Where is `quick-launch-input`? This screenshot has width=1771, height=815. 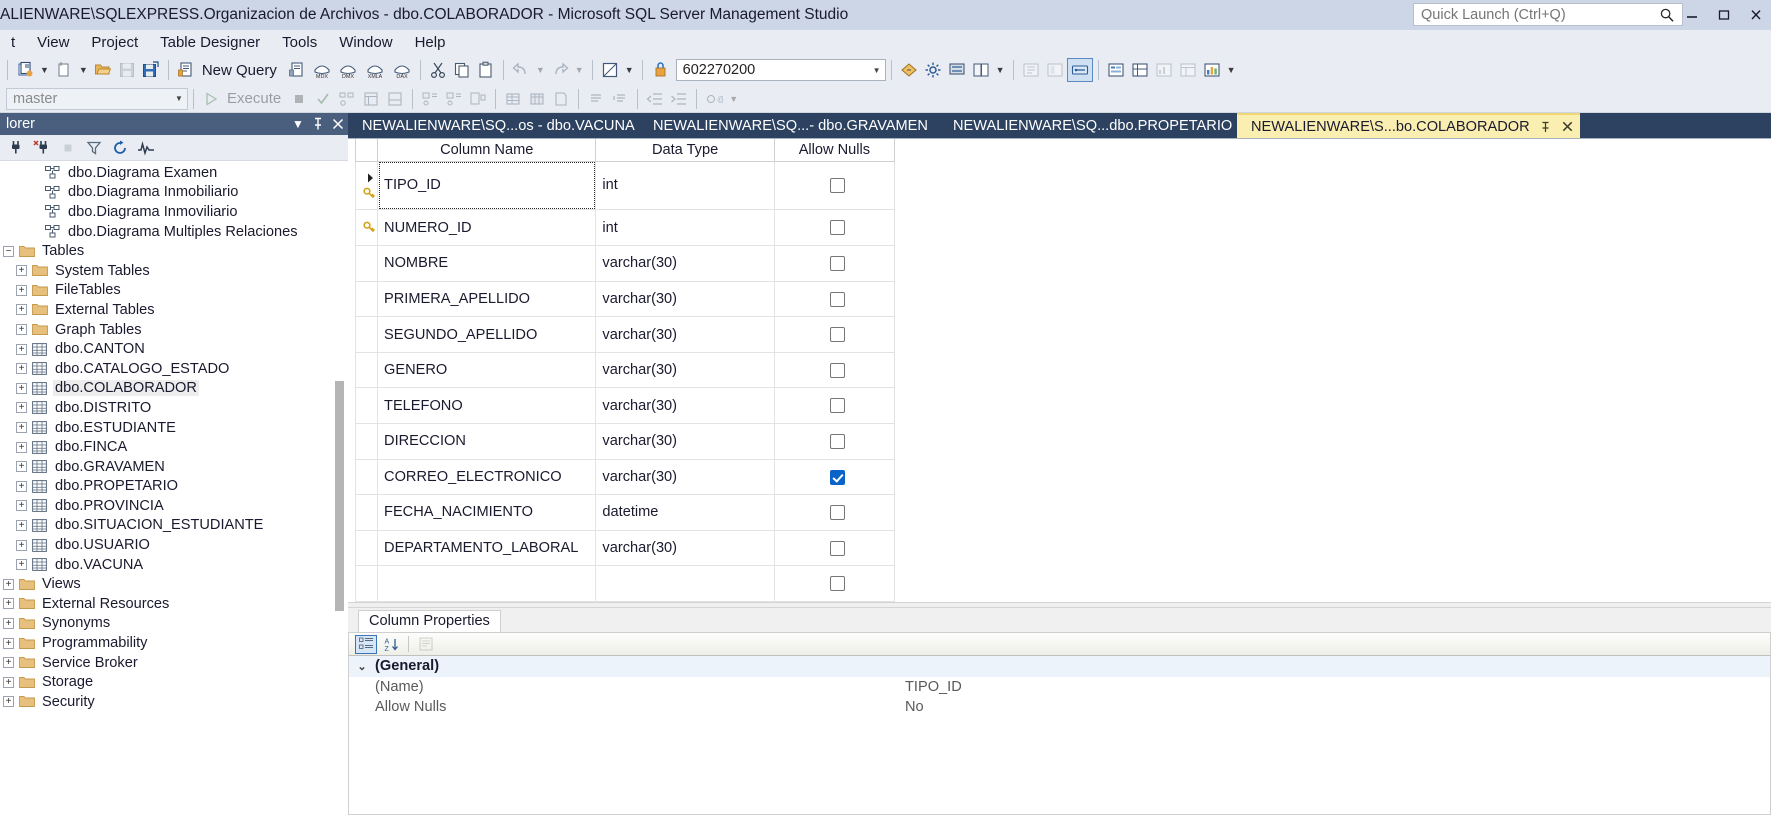 quick-launch-input is located at coordinates (1535, 14).